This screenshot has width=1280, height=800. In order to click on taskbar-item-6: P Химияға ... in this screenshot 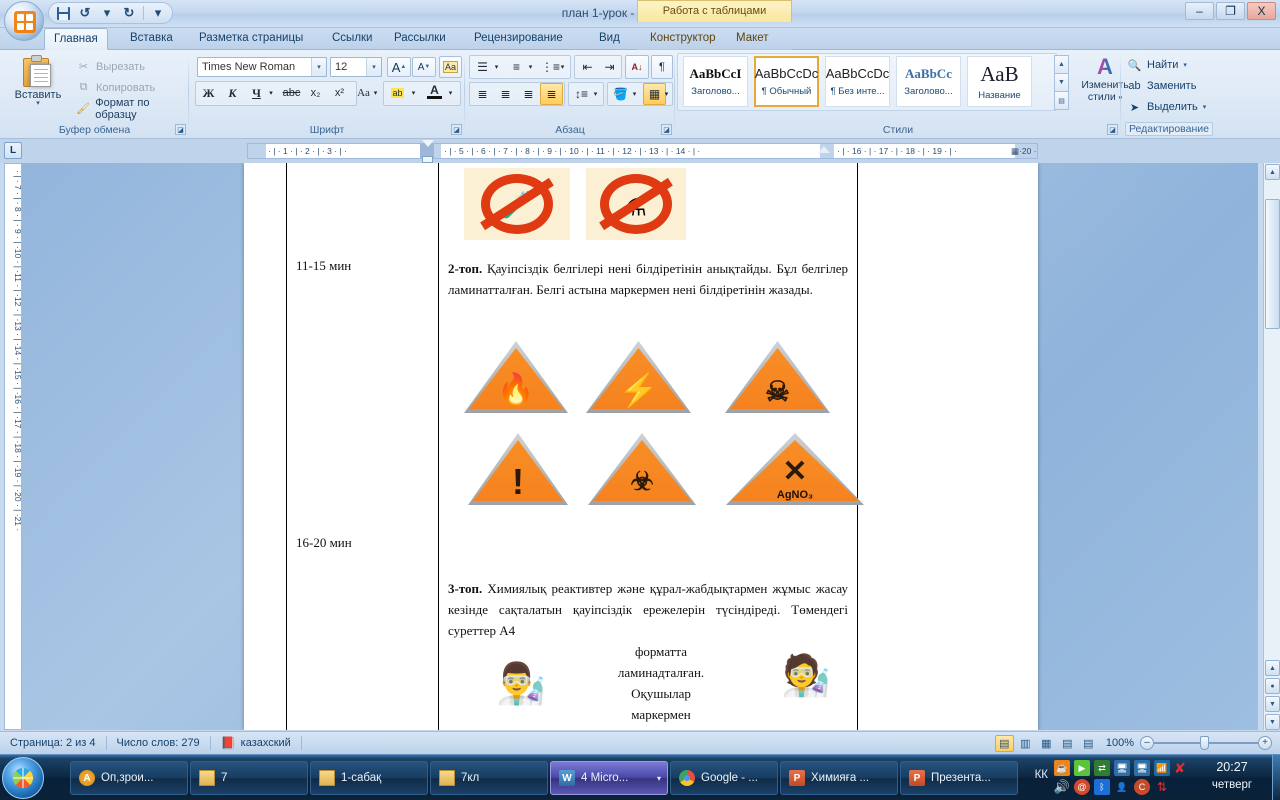, I will do `click(839, 778)`.